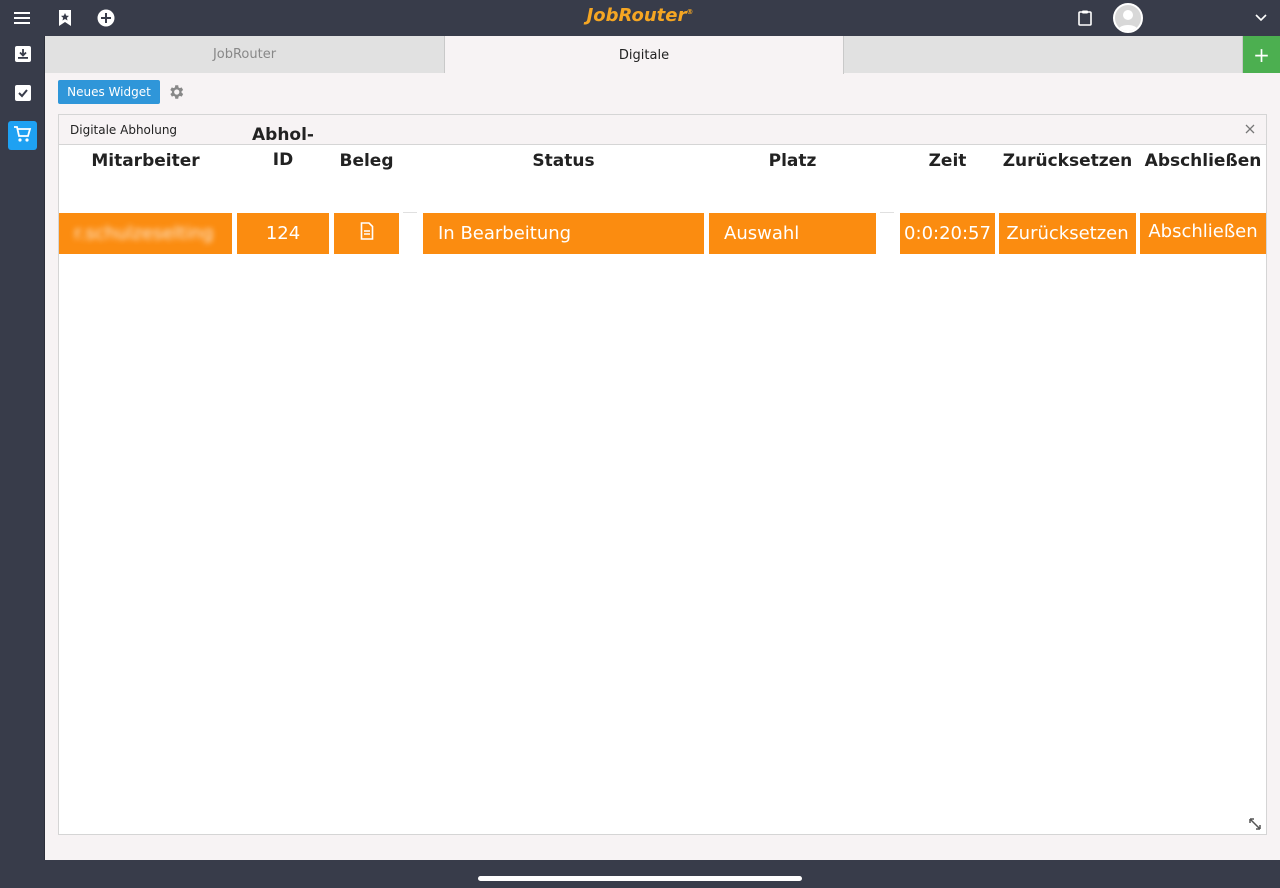  I want to click on widget-title: Digitale Abholung, so click(124, 130).